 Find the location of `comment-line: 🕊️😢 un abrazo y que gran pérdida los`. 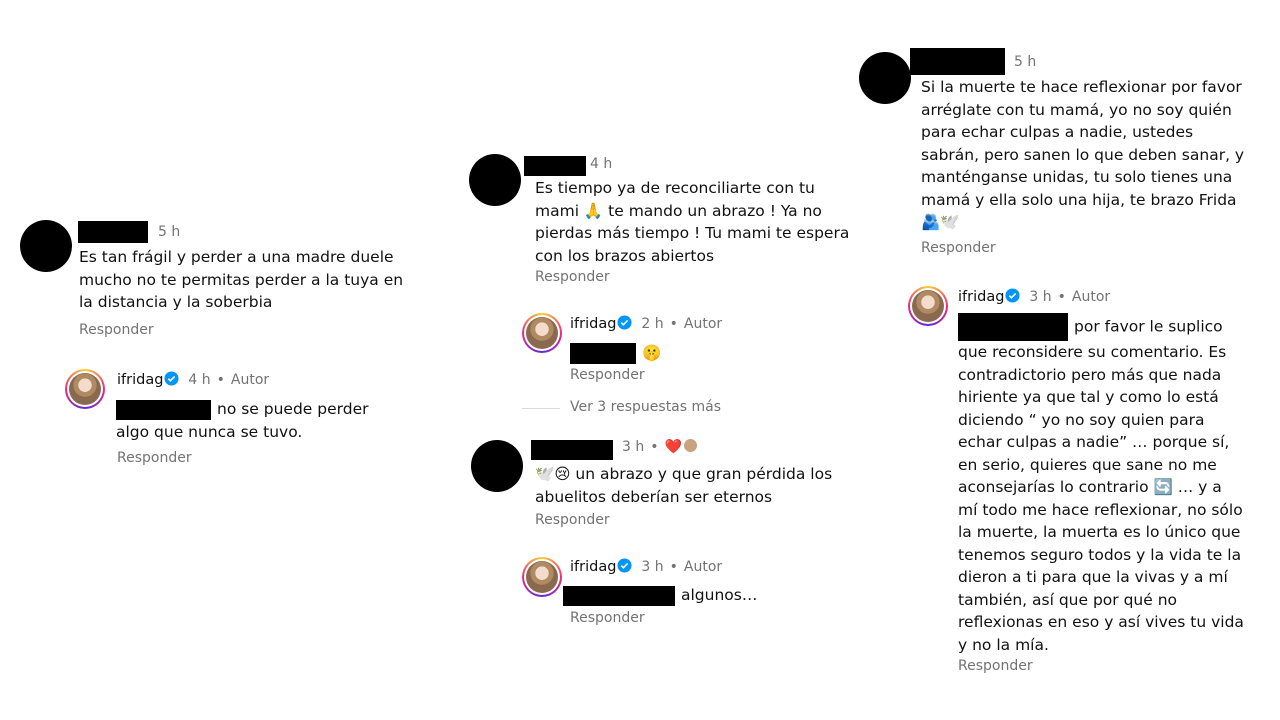

comment-line: 🕊️😢 un abrazo y que gran pérdida los is located at coordinates (684, 474).